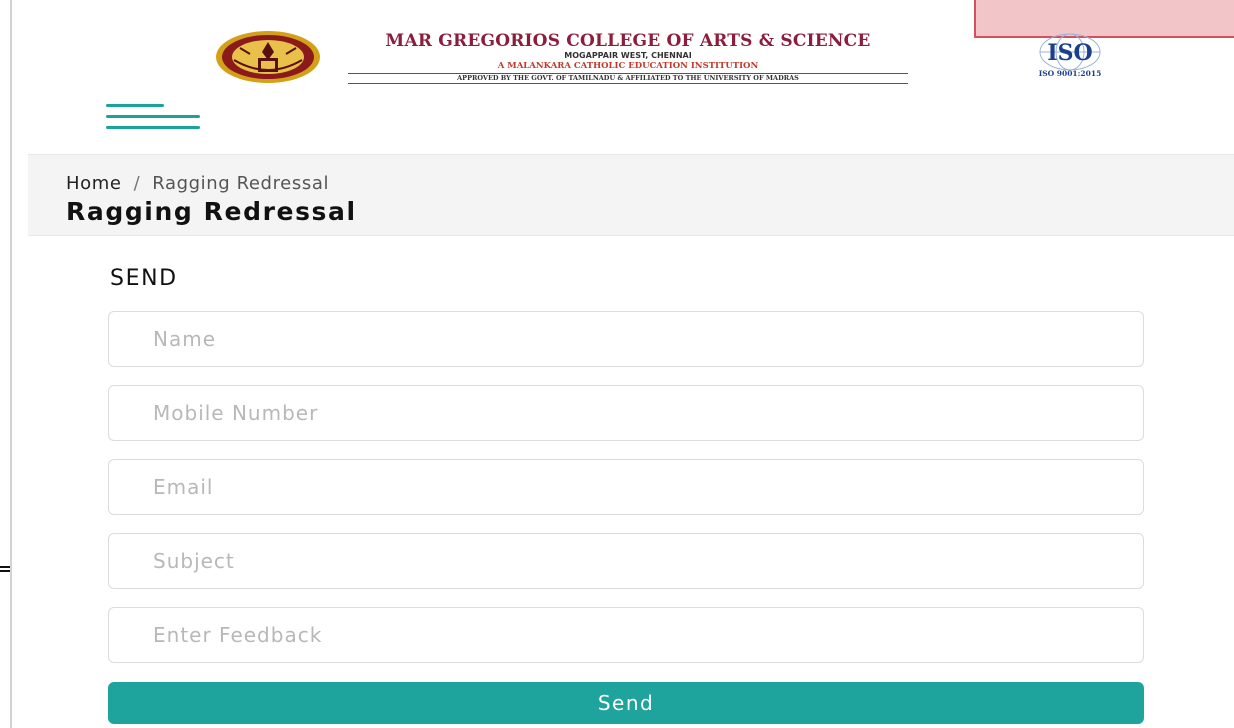 This screenshot has height=728, width=1234. Describe the element at coordinates (11, 364) in the screenshot. I see `page-left-border` at that location.